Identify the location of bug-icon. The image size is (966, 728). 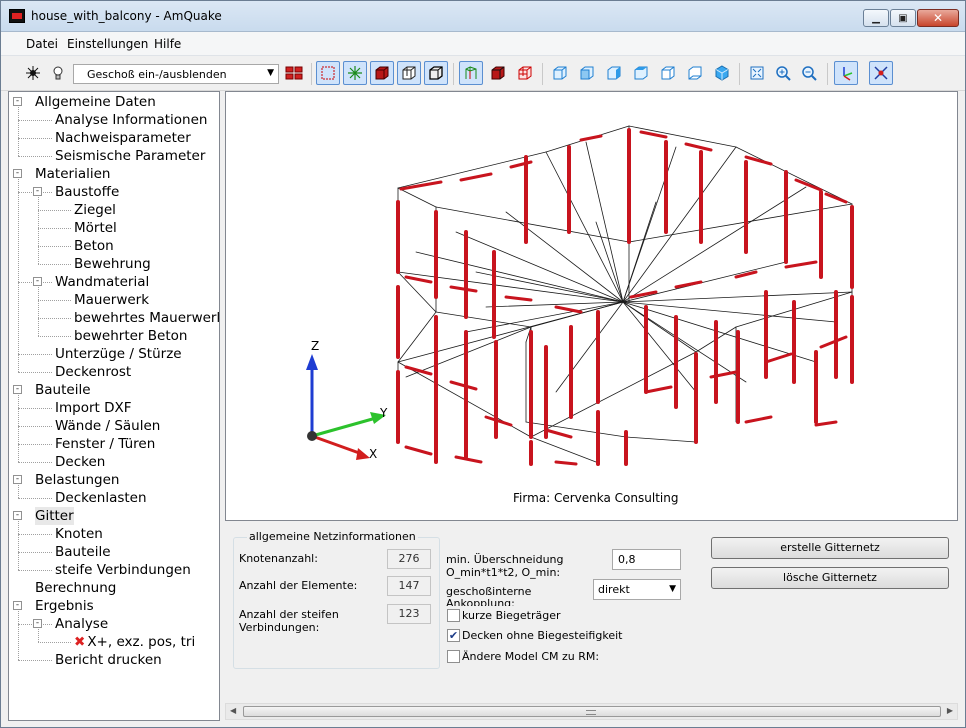
(33, 73).